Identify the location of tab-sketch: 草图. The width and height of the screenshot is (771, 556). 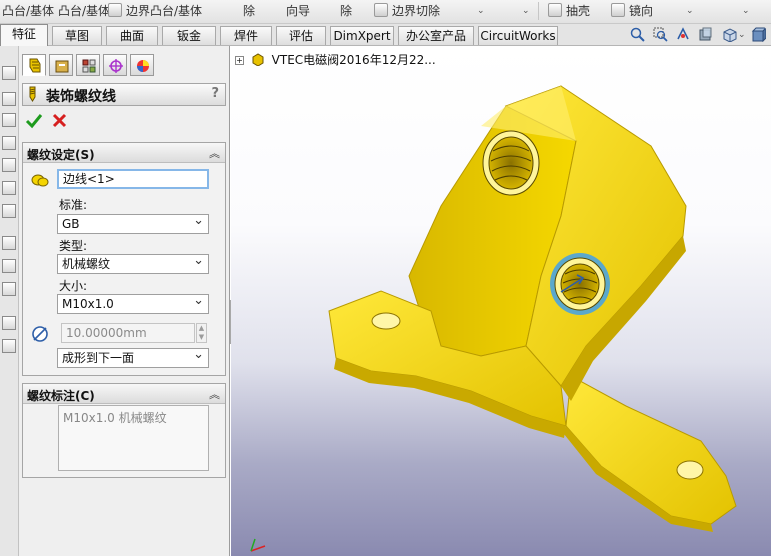
(77, 35).